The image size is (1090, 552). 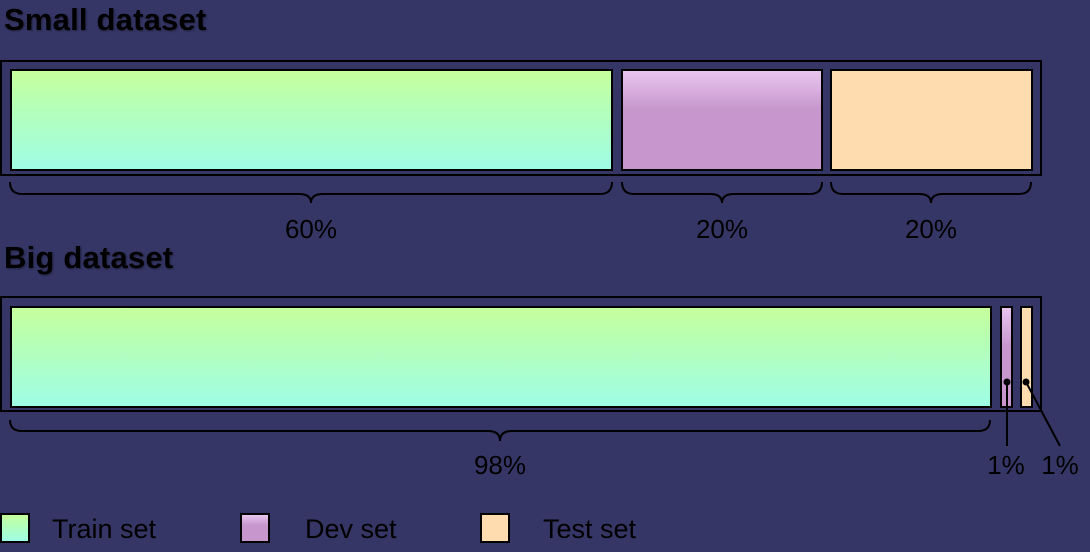 What do you see at coordinates (104, 529) in the screenshot?
I see `legend-train-label: Train set` at bounding box center [104, 529].